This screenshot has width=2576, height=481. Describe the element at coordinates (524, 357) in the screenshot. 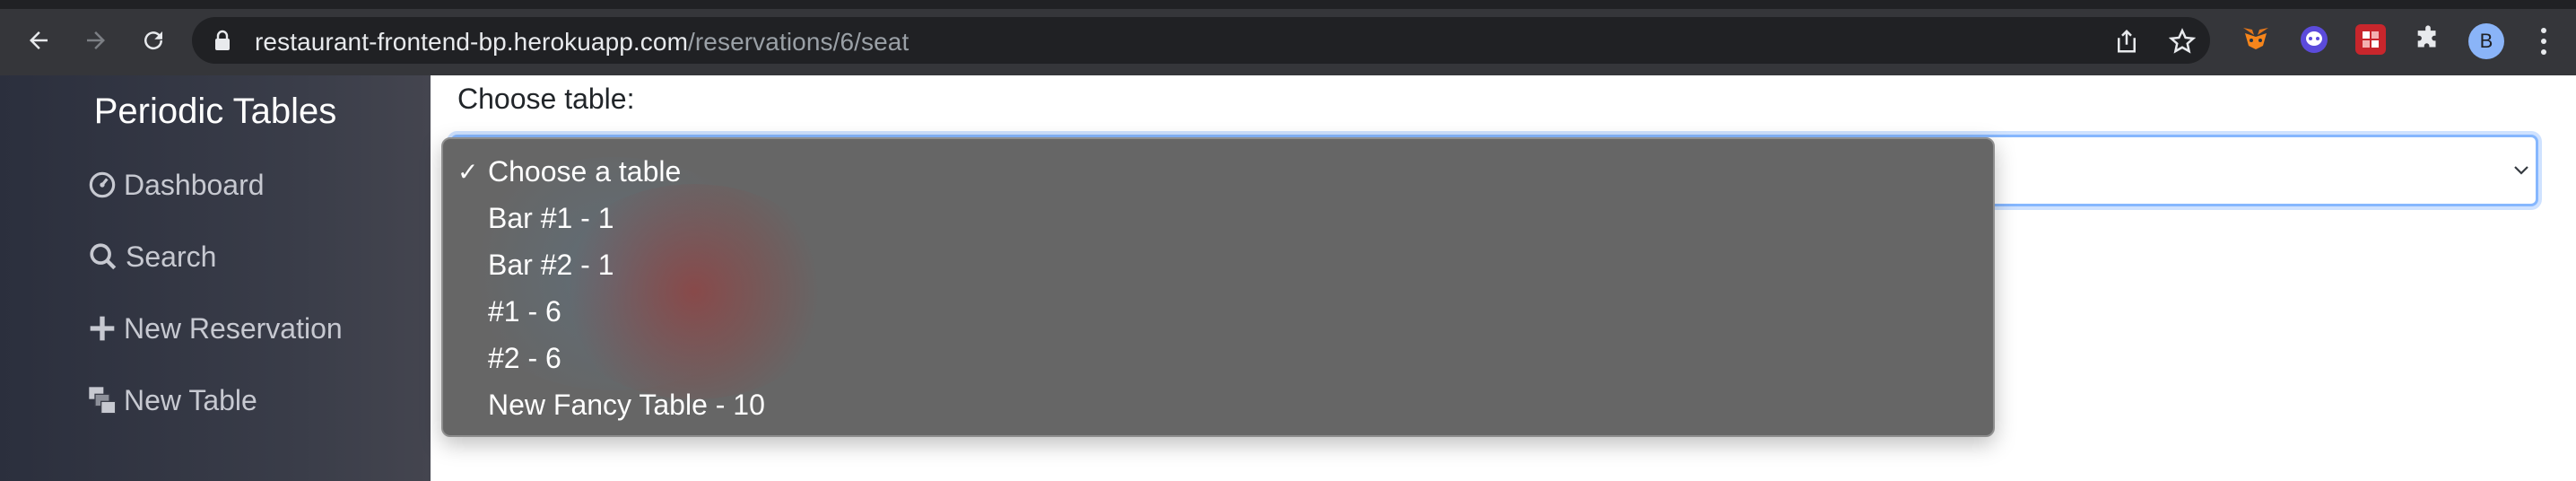

I see `option-label: #2 - 6` at that location.